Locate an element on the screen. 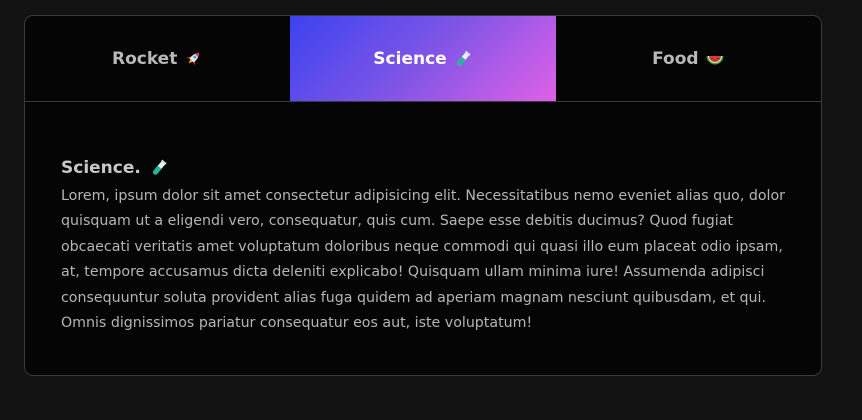 The image size is (862, 420). tab-label: Science is located at coordinates (410, 58).